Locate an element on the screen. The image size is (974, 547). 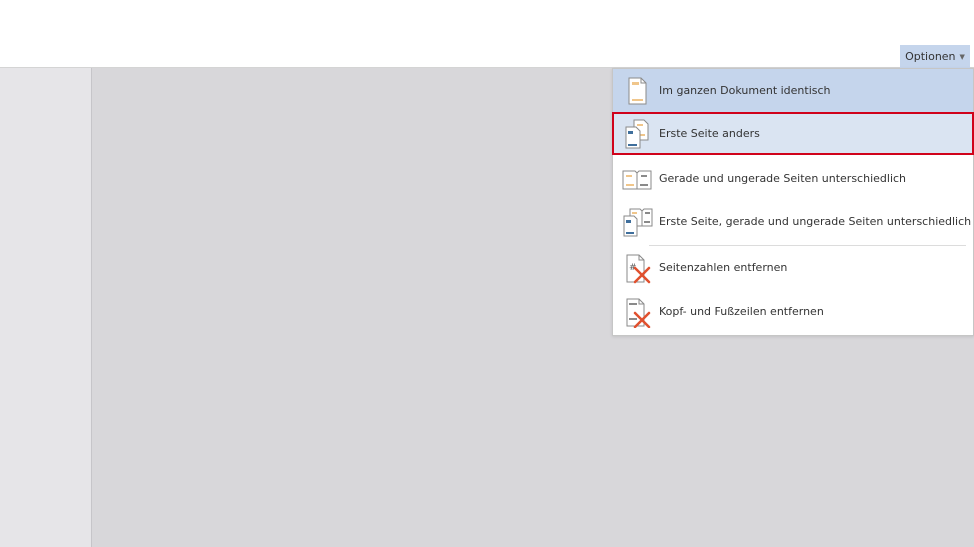
remove-header-footer-icon is located at coordinates (638, 313).